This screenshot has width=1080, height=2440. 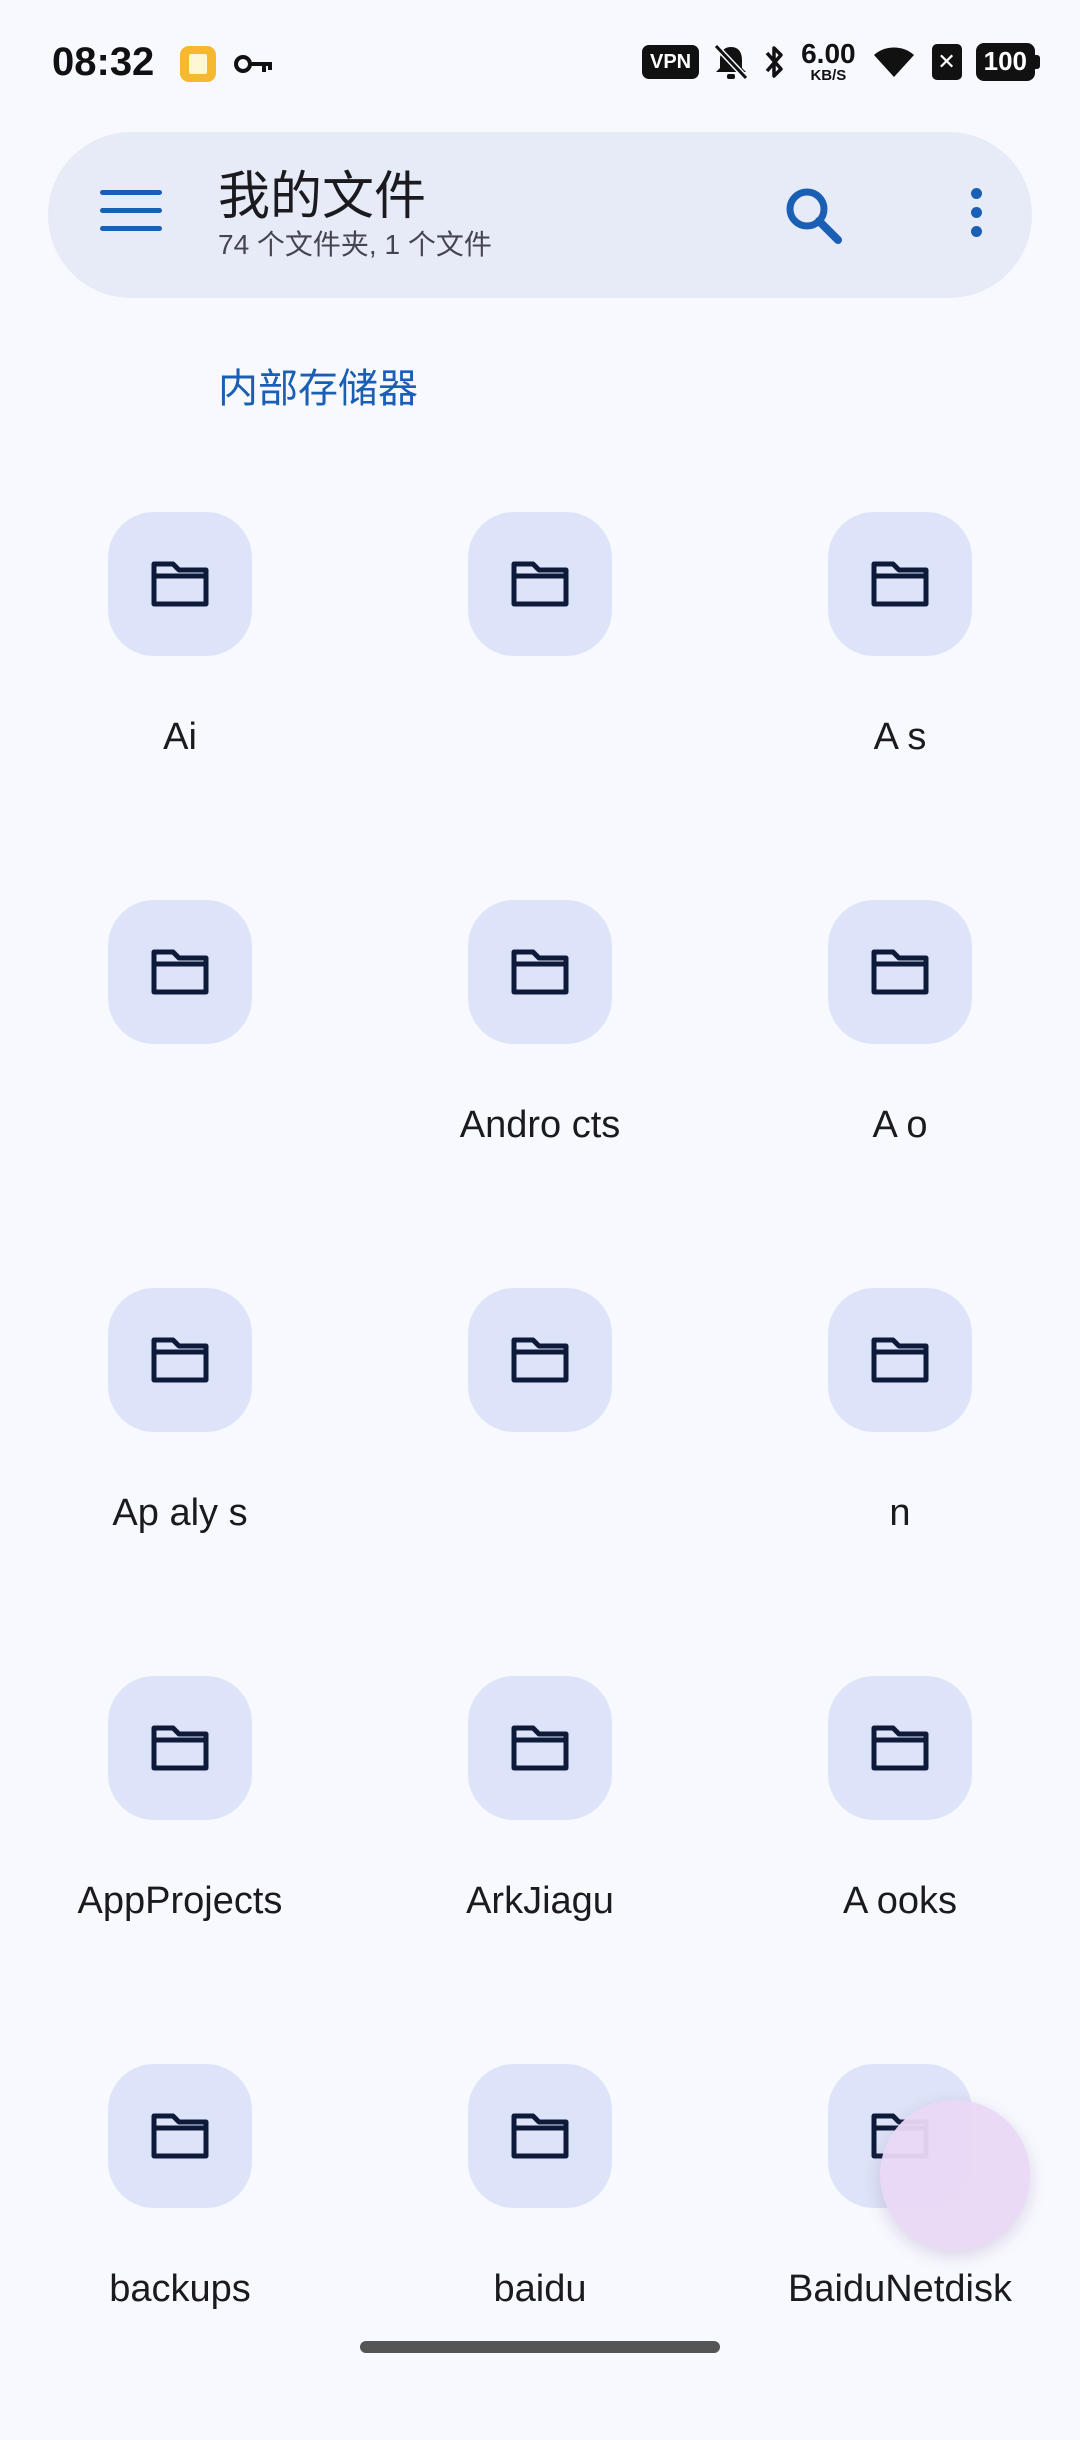 What do you see at coordinates (900, 1858) in the screenshot?
I see `folder-item: A ooks` at bounding box center [900, 1858].